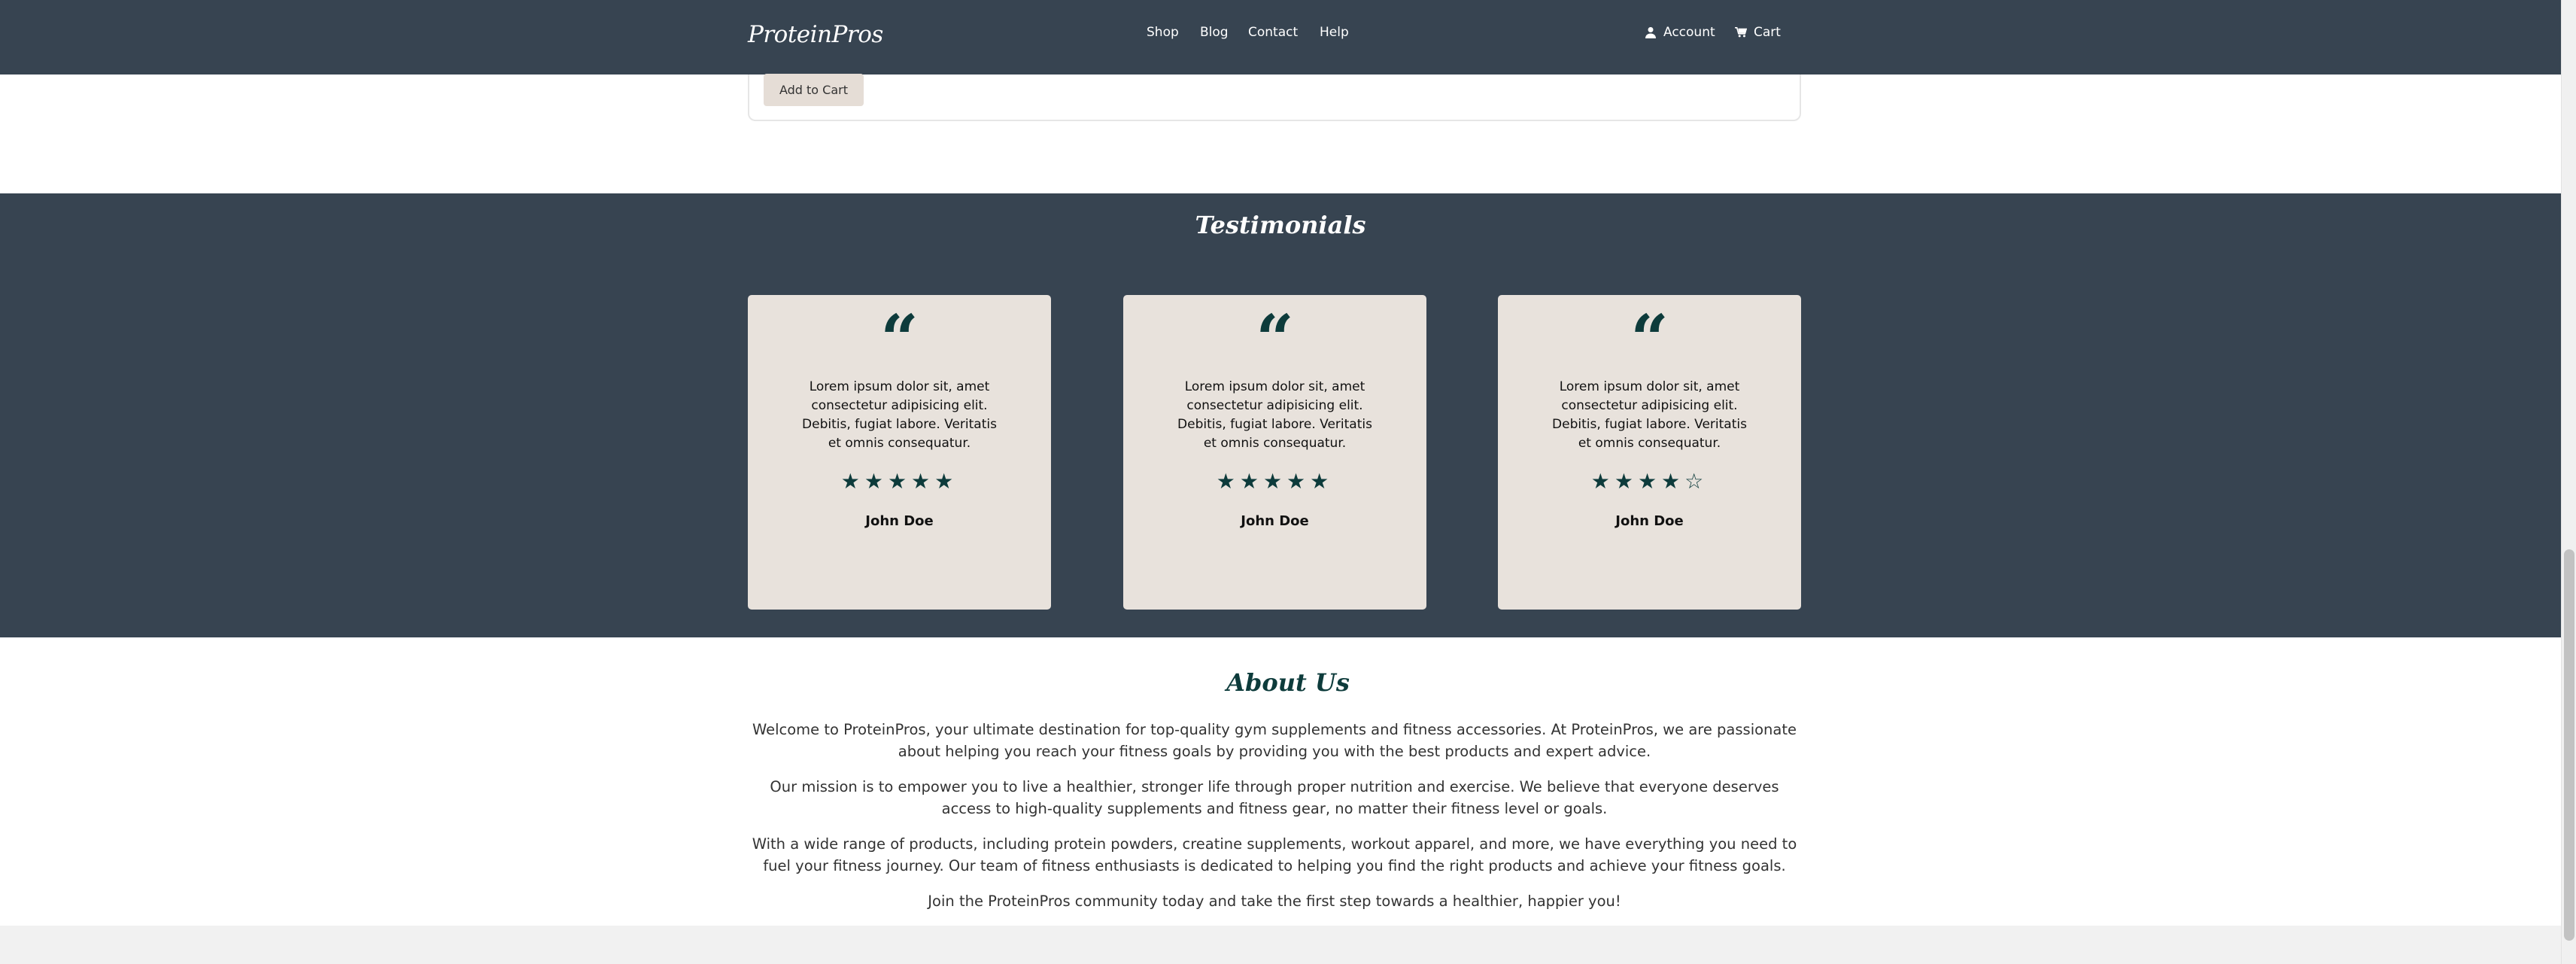 The image size is (2576, 964). What do you see at coordinates (1335, 32) in the screenshot?
I see `nav-link-help: Help` at bounding box center [1335, 32].